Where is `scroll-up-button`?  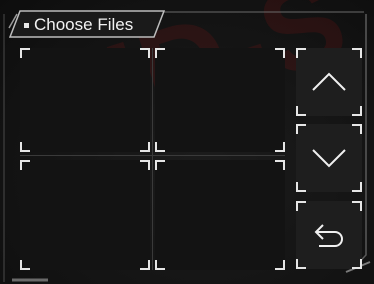 scroll-up-button is located at coordinates (329, 82).